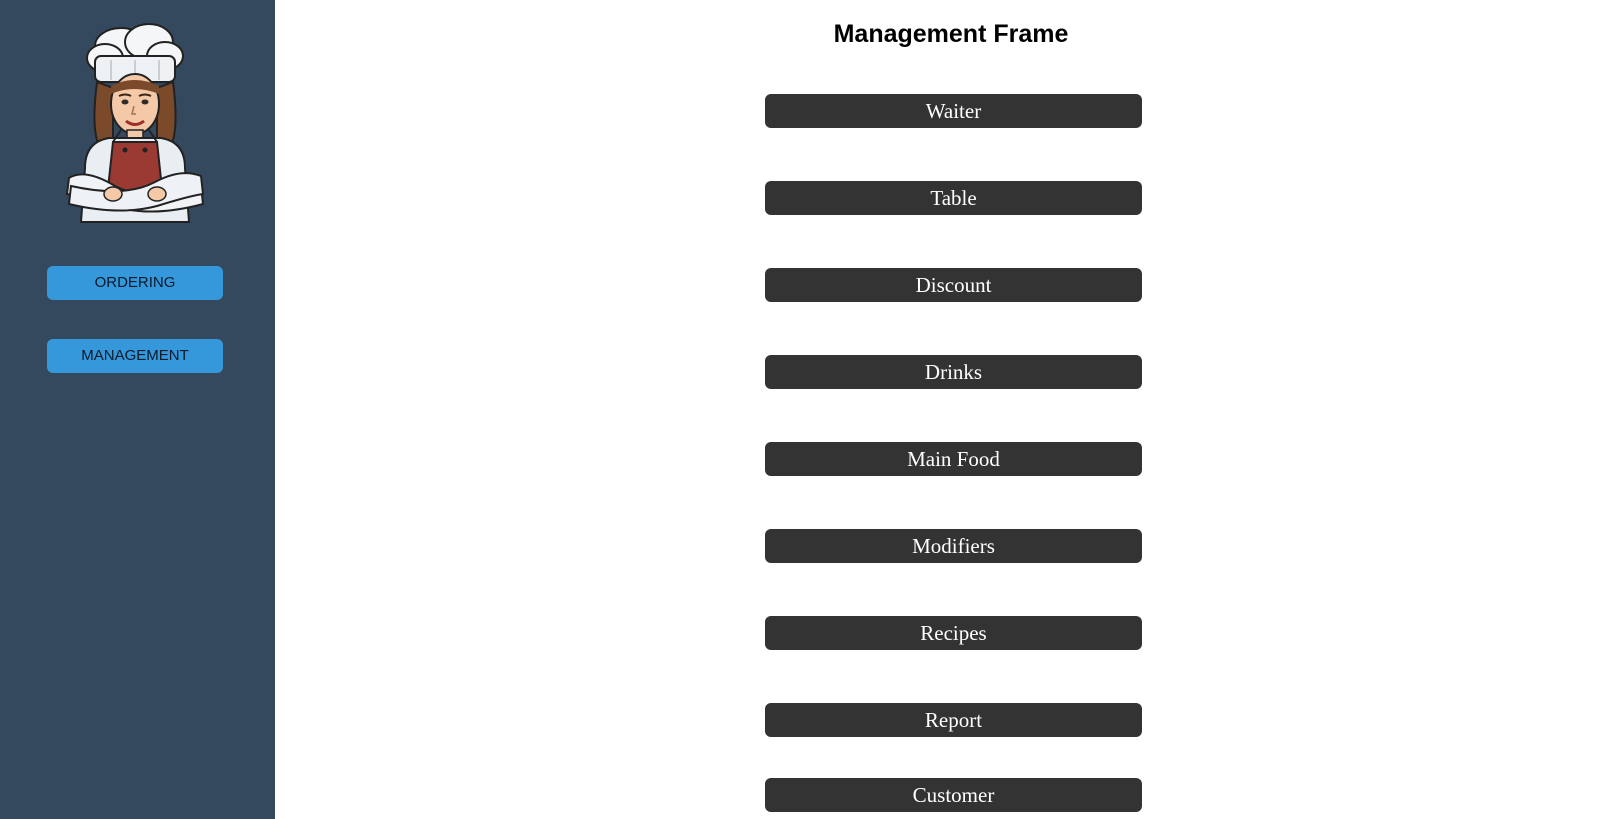 The image size is (1615, 819). I want to click on report-button: Report, so click(953, 720).